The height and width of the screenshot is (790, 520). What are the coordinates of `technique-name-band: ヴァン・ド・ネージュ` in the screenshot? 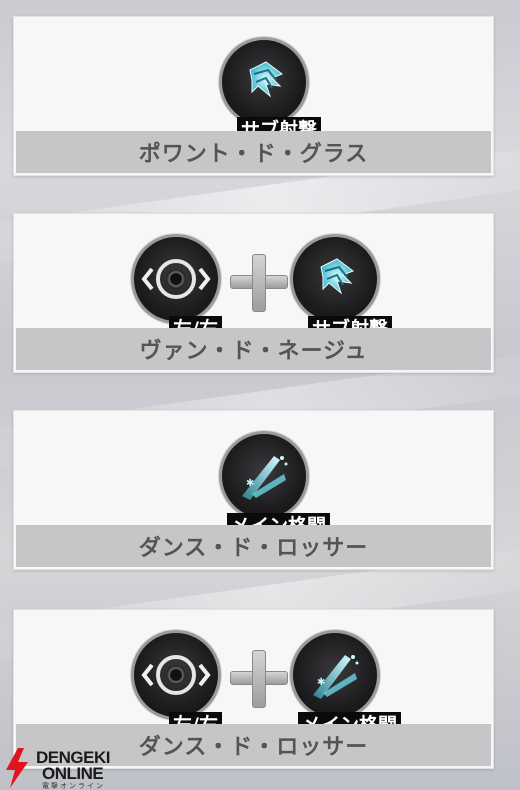 It's located at (253, 349).